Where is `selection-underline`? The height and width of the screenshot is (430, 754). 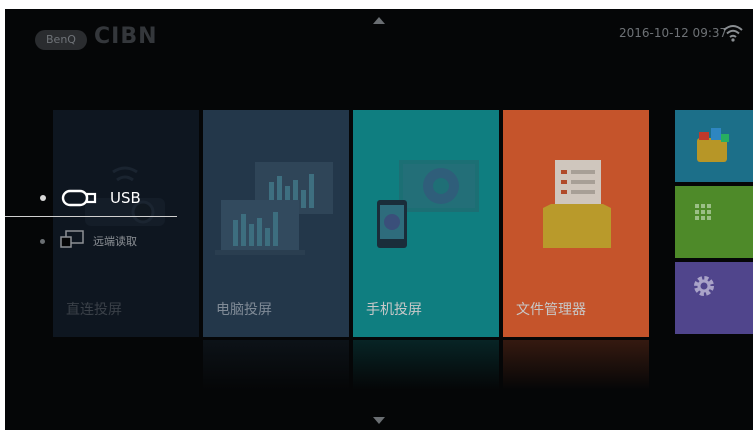 selection-underline is located at coordinates (91, 216).